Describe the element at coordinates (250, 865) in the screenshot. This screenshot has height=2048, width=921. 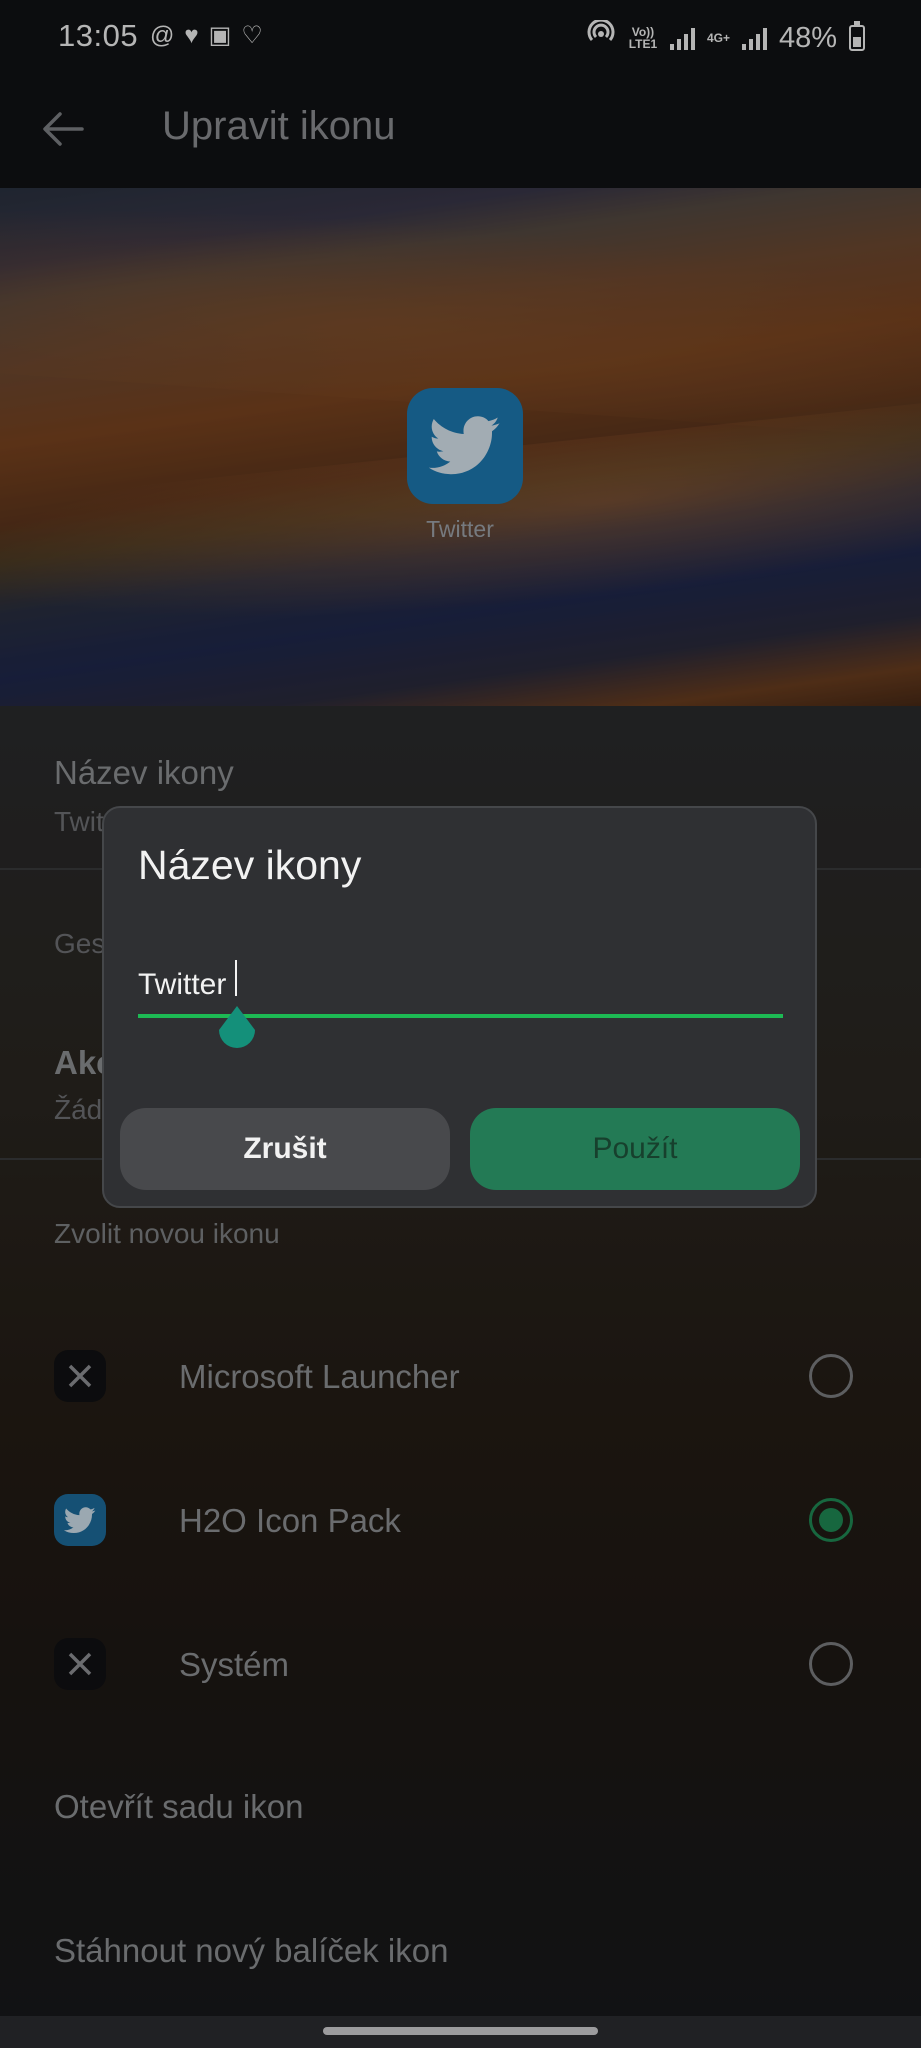
I see `dialog-title: Název ikony` at that location.